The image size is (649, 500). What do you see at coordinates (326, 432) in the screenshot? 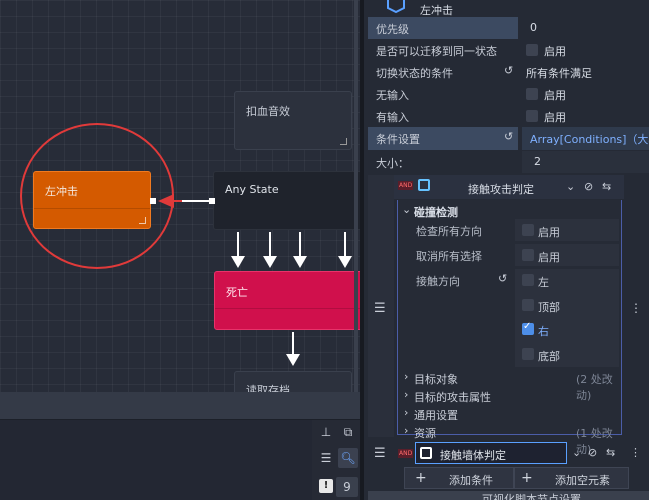
I see `pin-icon: ⊥` at bounding box center [326, 432].